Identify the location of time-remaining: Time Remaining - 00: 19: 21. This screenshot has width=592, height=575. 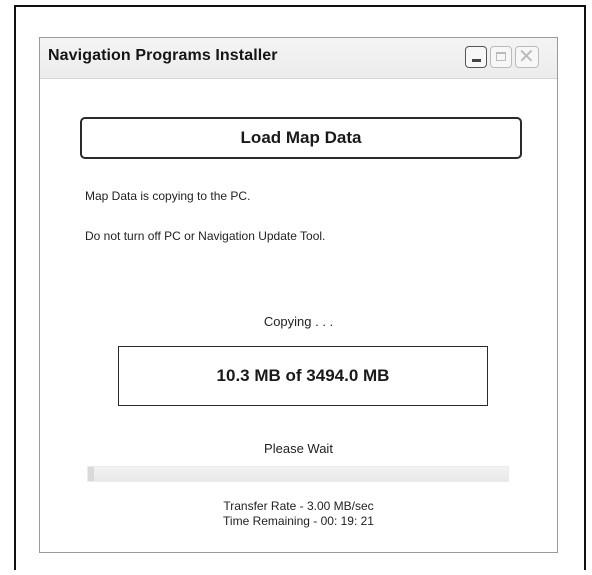
(298, 521).